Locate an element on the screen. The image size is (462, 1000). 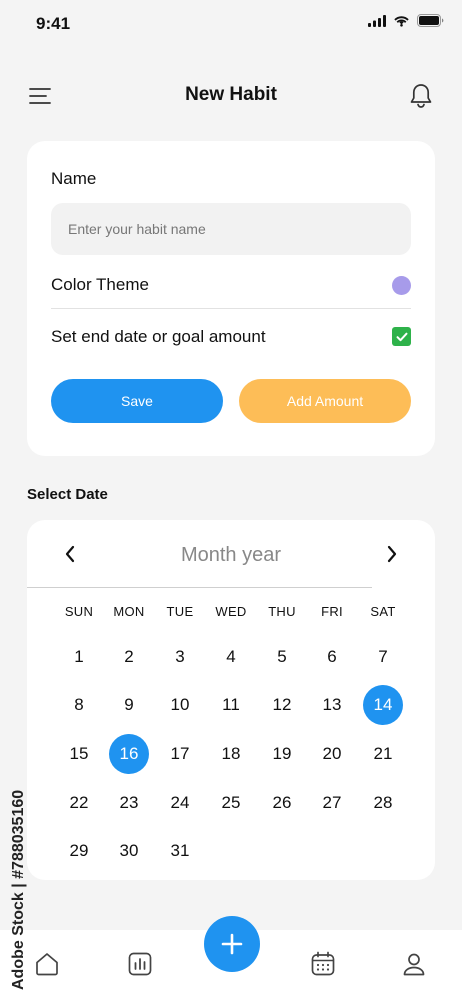
calendar-day: 7 is located at coordinates (383, 657).